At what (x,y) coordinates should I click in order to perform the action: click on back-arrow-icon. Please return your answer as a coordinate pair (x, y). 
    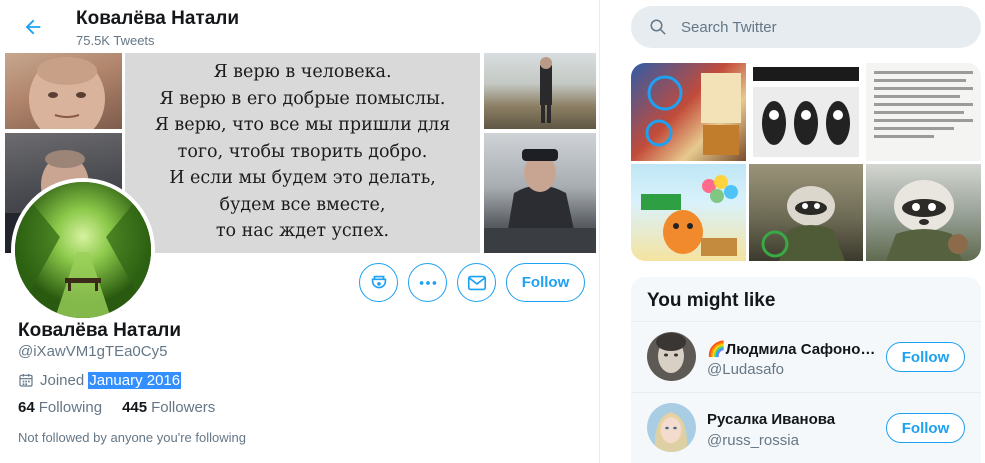
    Looking at the image, I should click on (33, 27).